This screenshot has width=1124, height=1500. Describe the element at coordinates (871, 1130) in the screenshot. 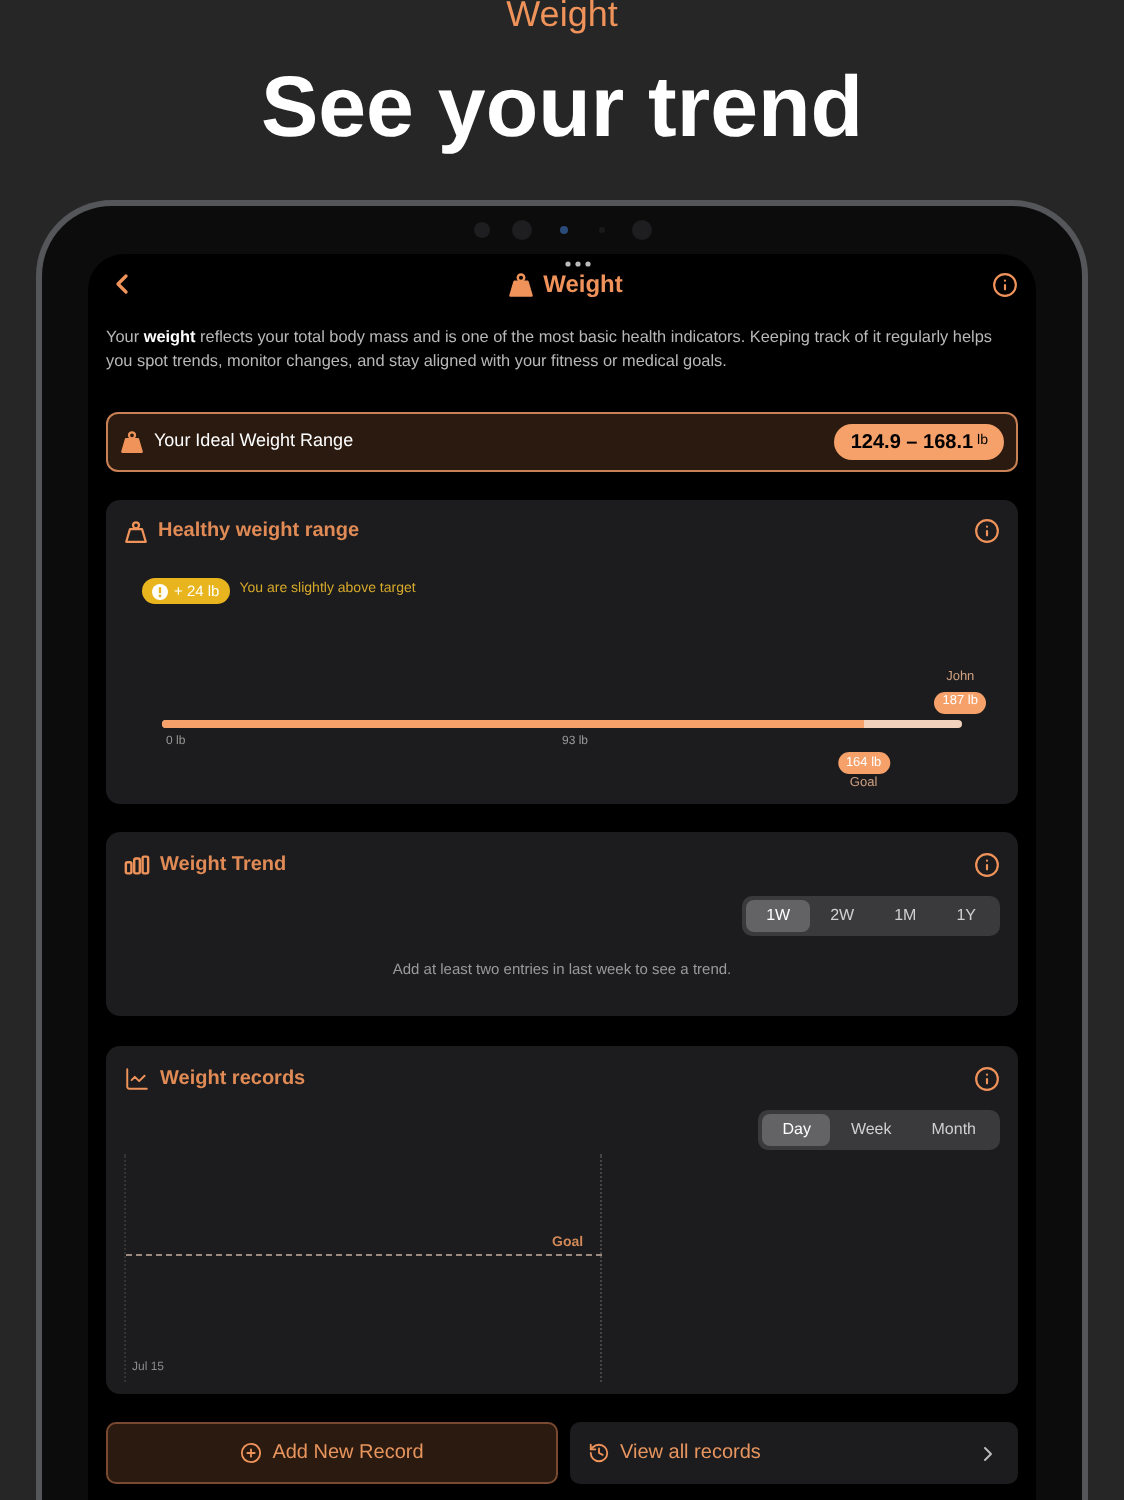

I see `period-tab: Week` at that location.